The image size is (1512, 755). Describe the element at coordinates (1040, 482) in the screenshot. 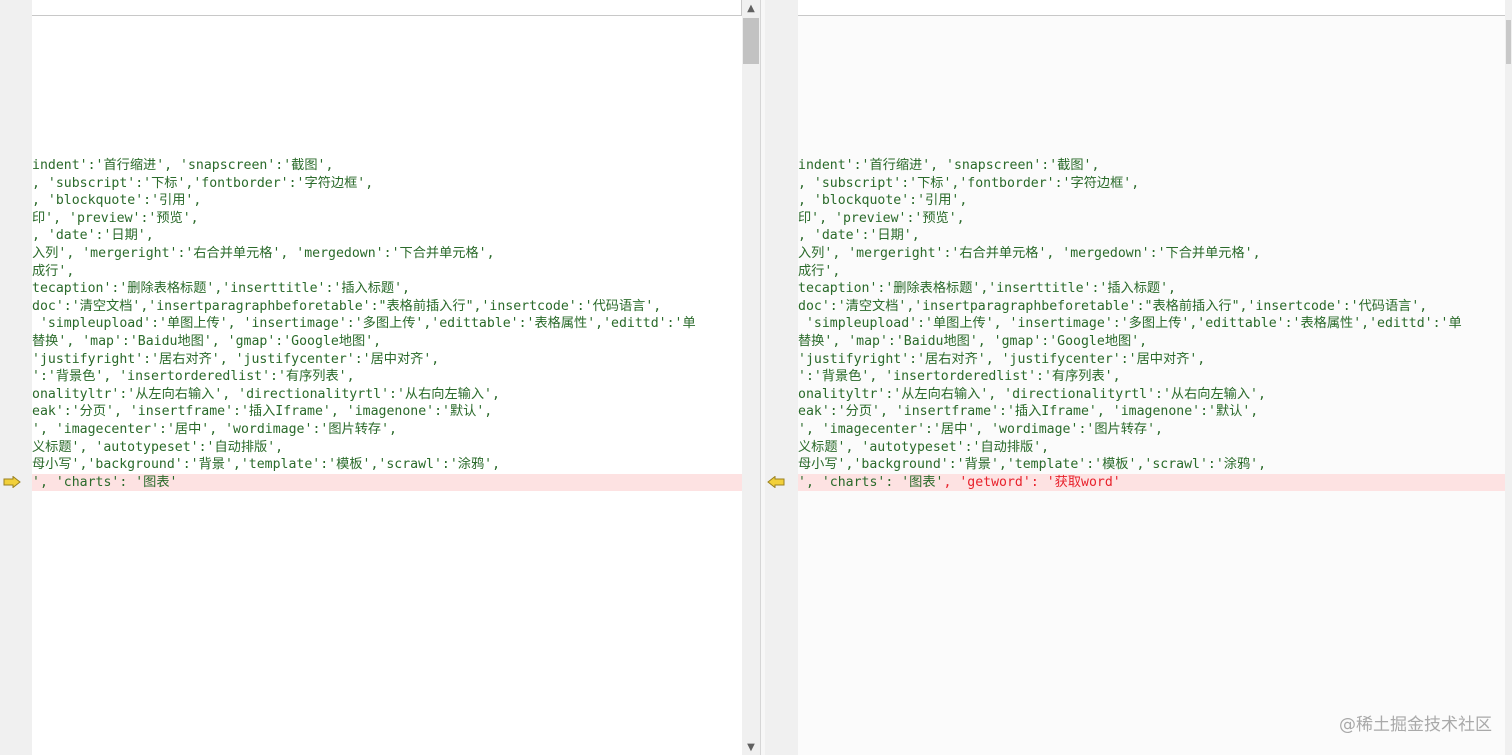

I see `added-segment: 'getword': '获取word'` at that location.